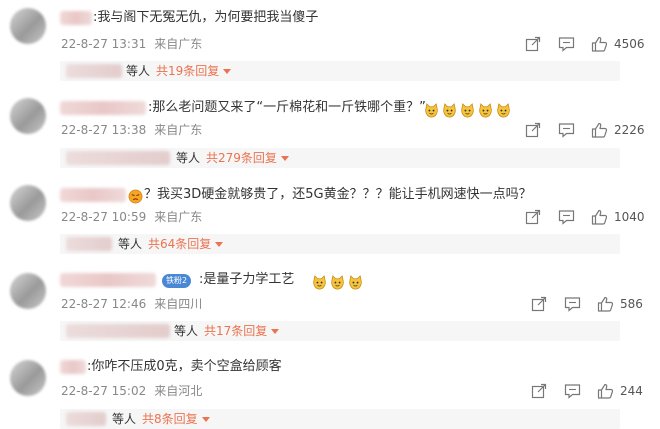 The width and height of the screenshot is (660, 429). I want to click on like-count: 244, so click(631, 391).